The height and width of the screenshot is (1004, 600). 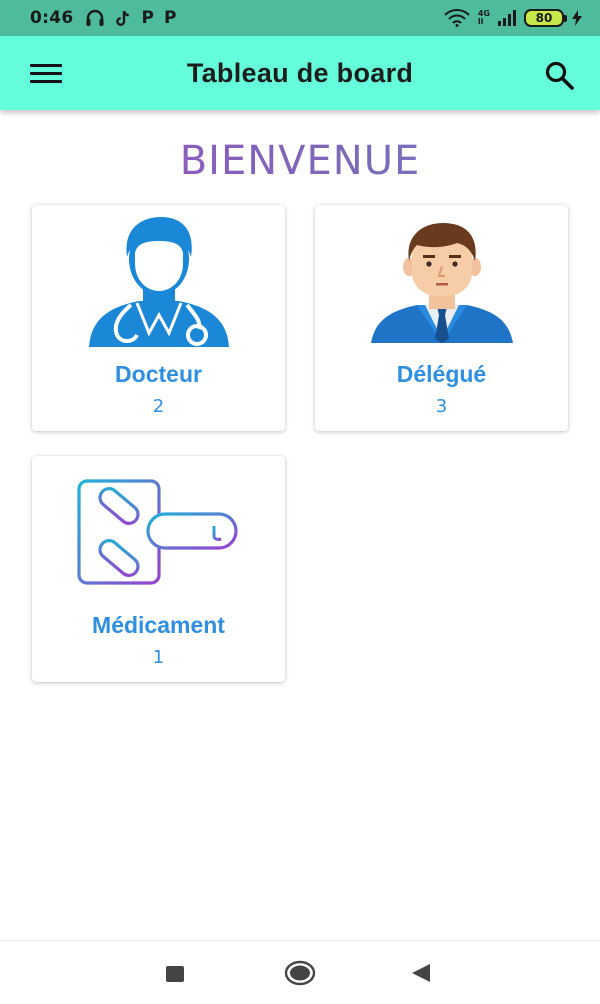 What do you see at coordinates (559, 75) in the screenshot?
I see `search-icon` at bounding box center [559, 75].